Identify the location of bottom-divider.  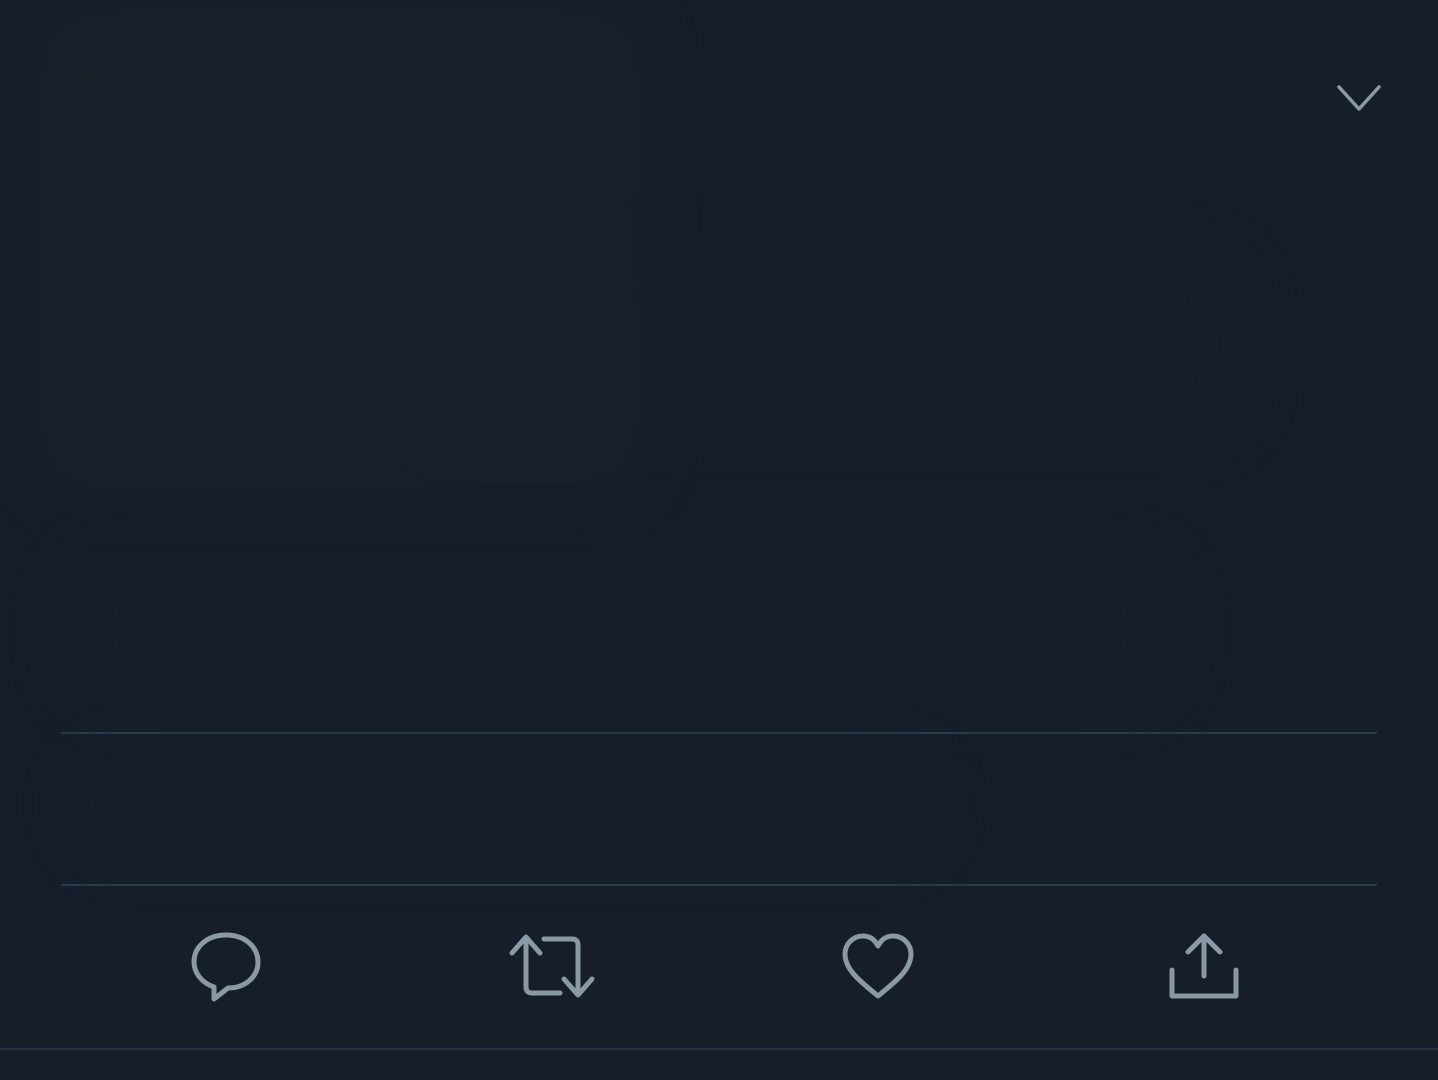
(719, 1049).